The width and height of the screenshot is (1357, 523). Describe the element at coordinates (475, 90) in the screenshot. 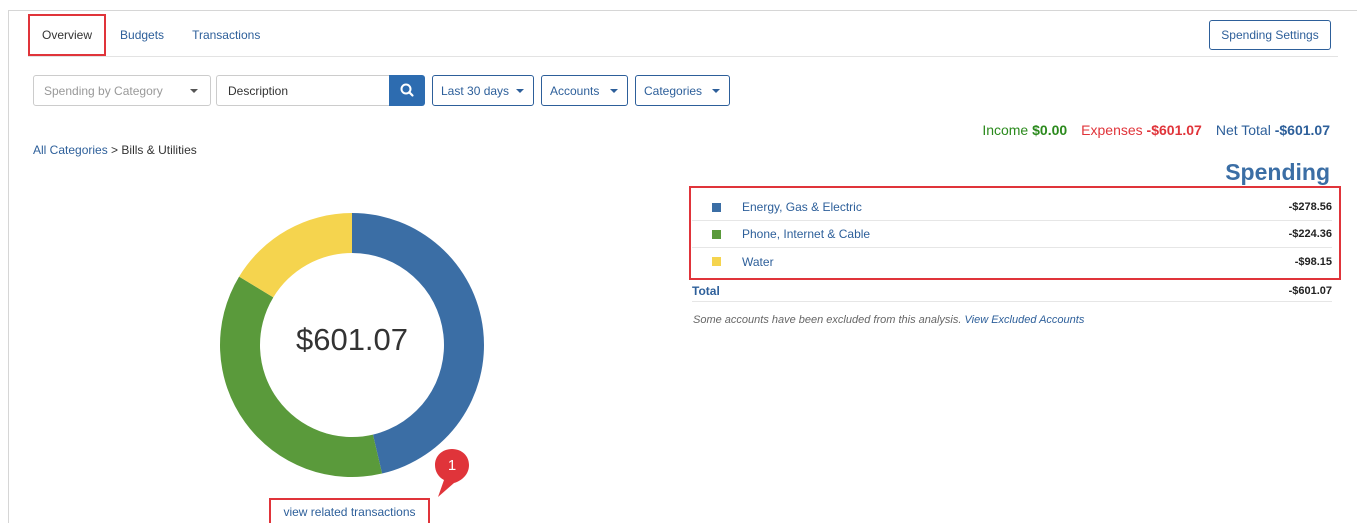

I see `date-range-label: Last 30 days` at that location.